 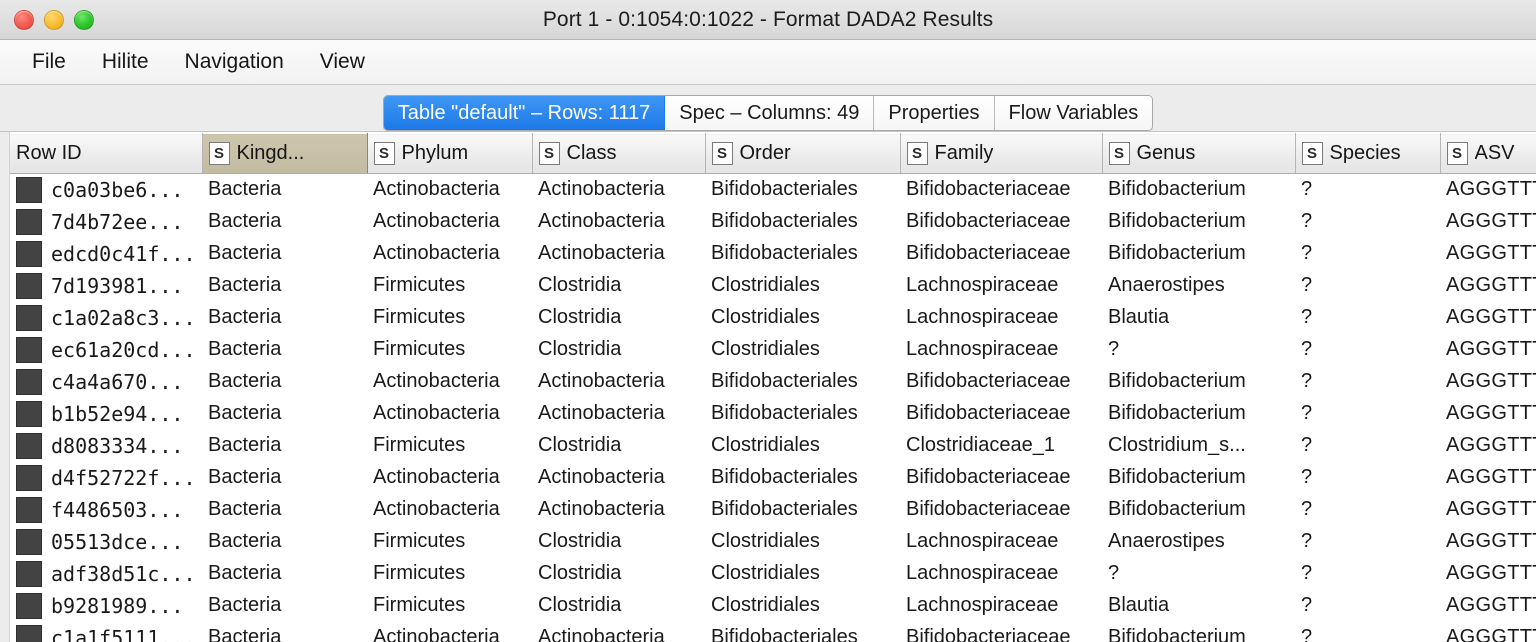 I want to click on vertical-scrollbar-gutter, so click(x=5, y=387).